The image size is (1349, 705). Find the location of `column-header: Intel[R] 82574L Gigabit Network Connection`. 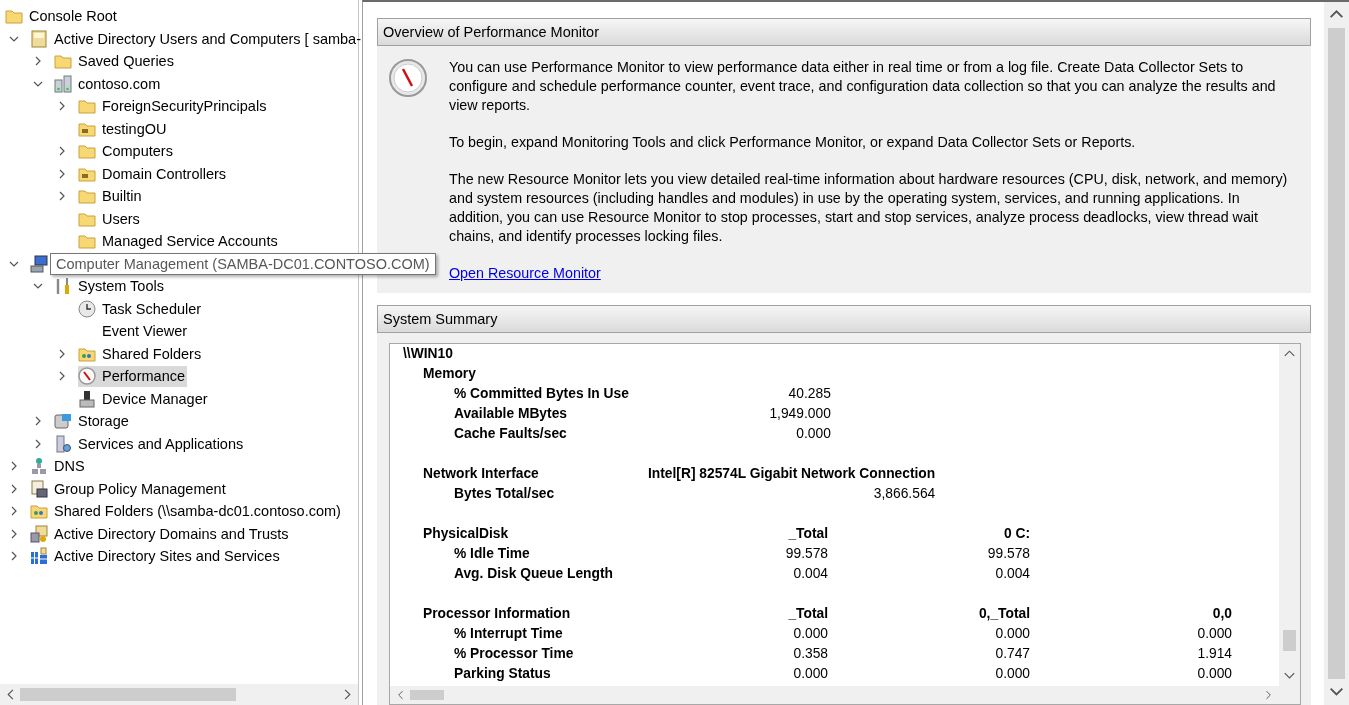

column-header: Intel[R] 82574L Gigabit Network Connection is located at coordinates (792, 473).